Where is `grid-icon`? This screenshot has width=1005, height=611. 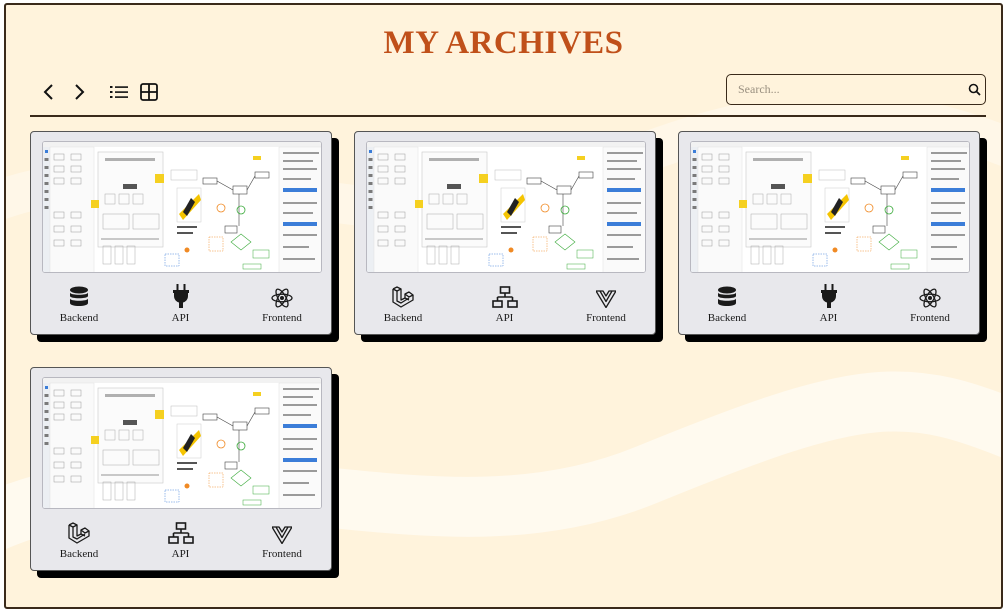 grid-icon is located at coordinates (149, 92).